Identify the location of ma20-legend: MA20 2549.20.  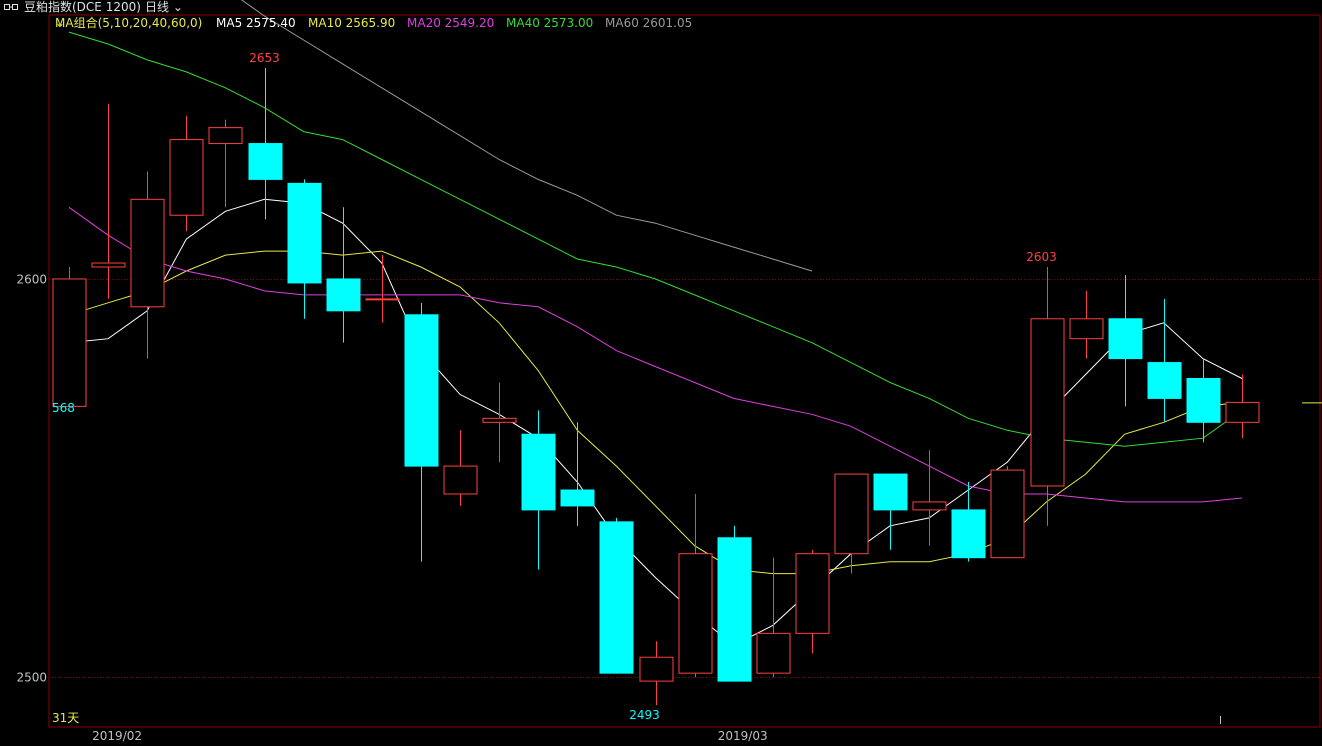
(451, 23).